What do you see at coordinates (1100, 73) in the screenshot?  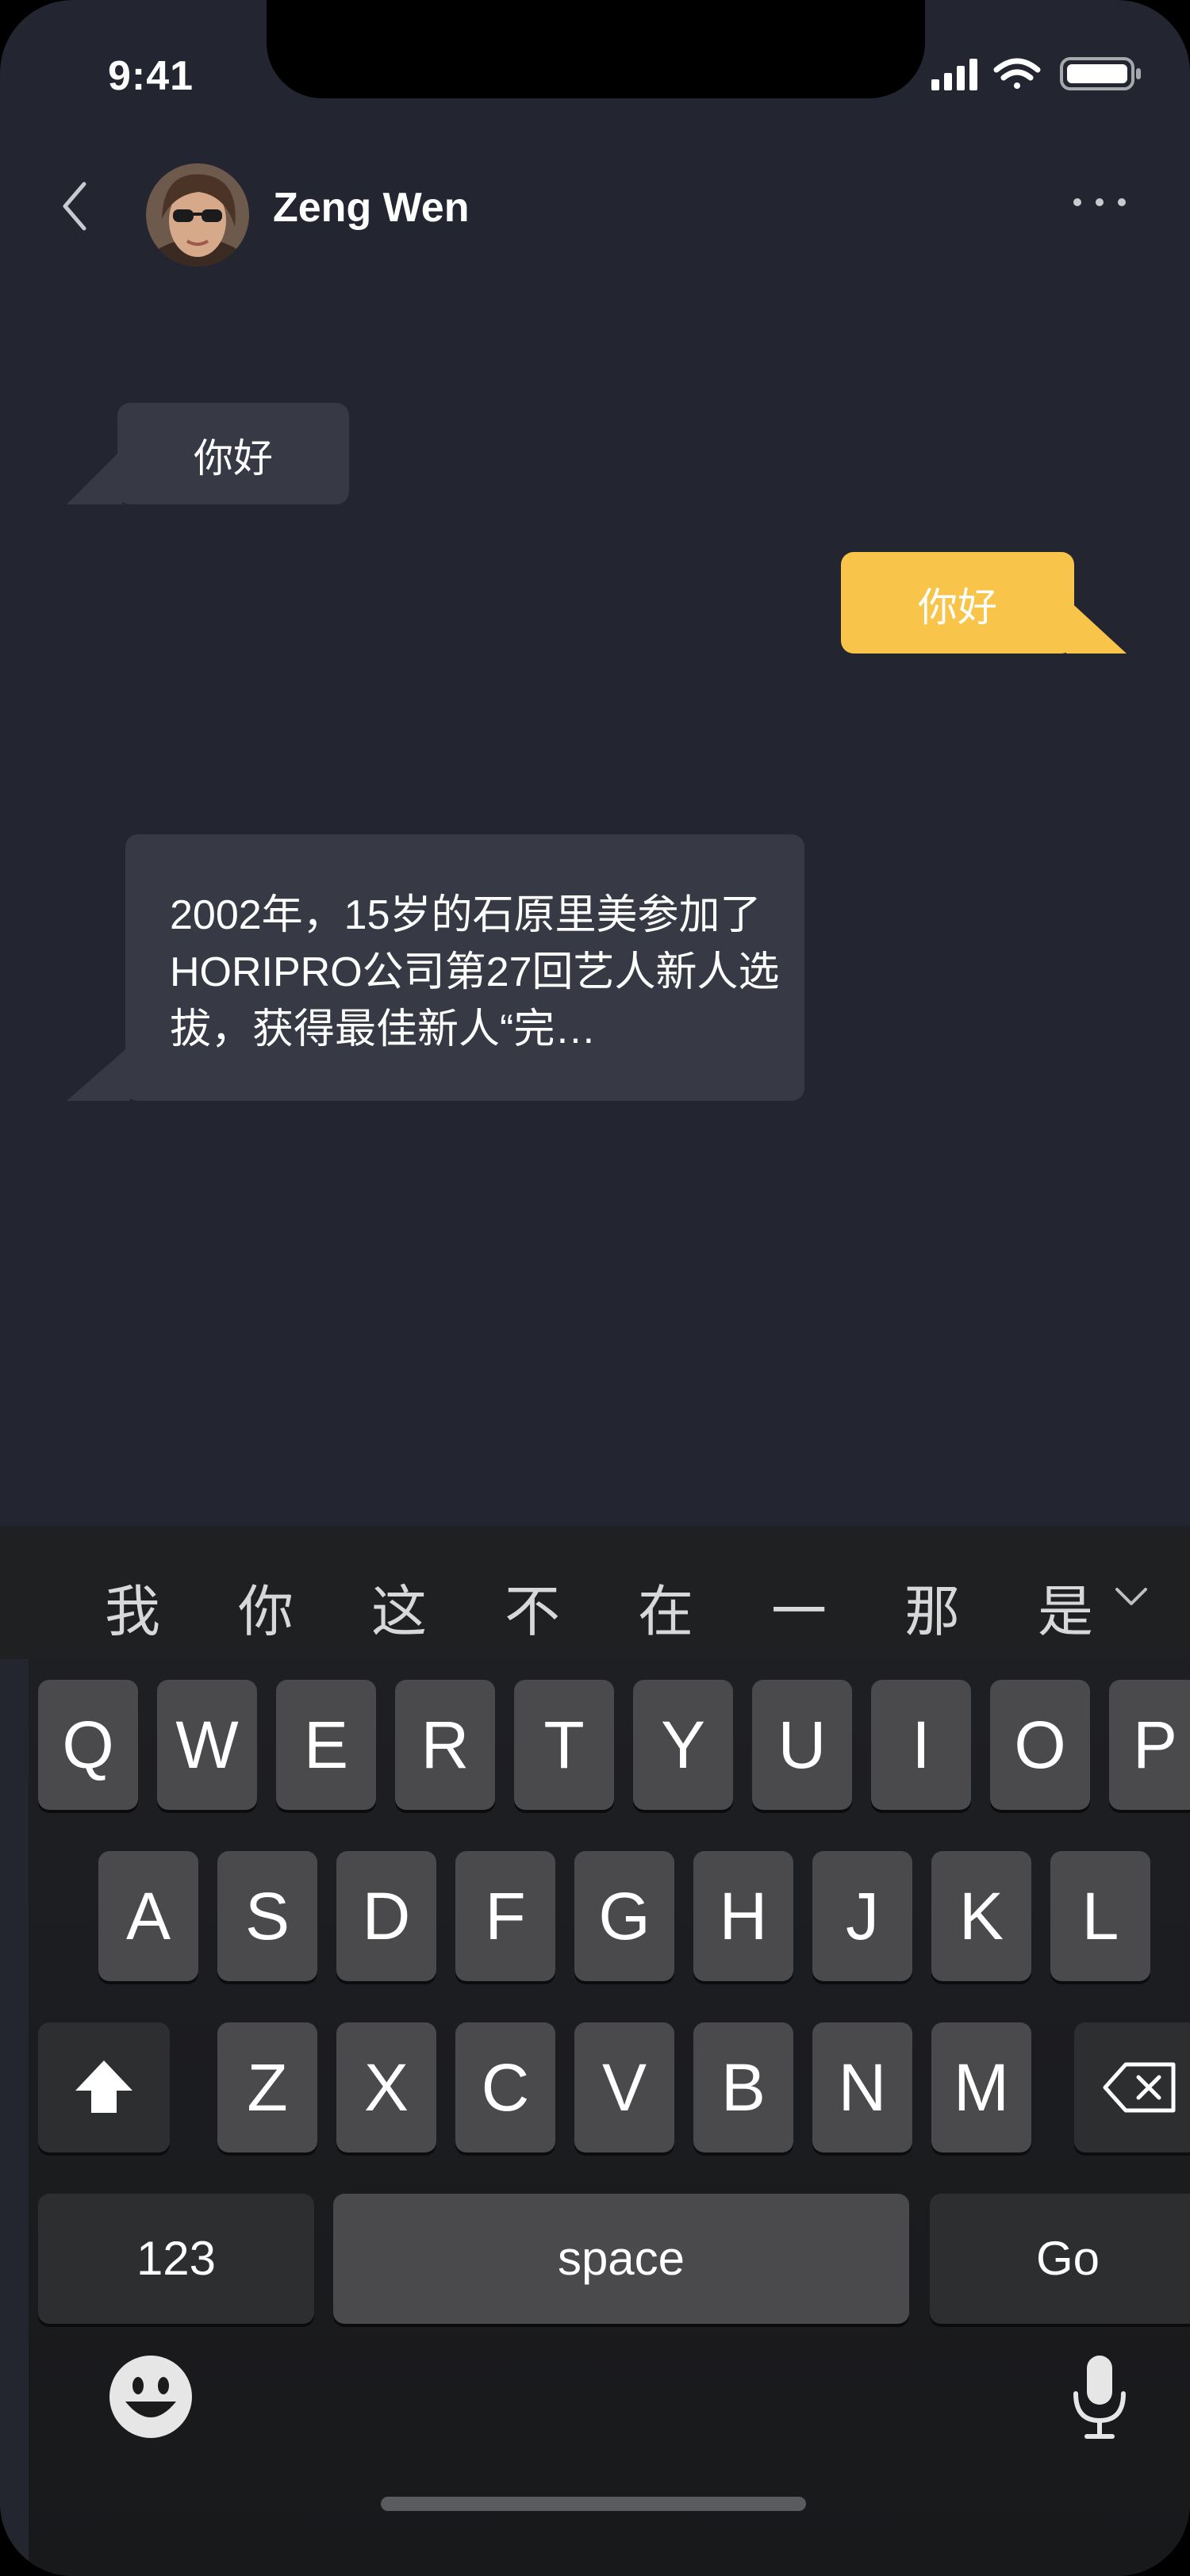 I see `battery-icon` at bounding box center [1100, 73].